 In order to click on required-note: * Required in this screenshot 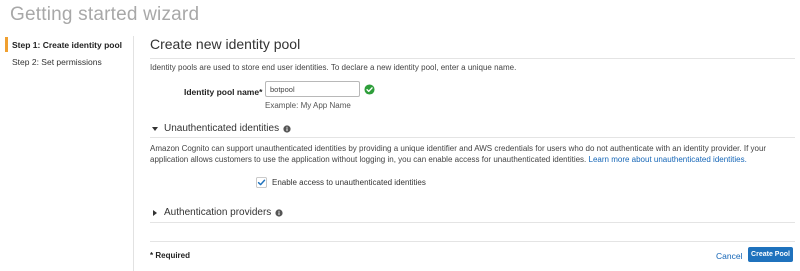, I will do `click(170, 255)`.